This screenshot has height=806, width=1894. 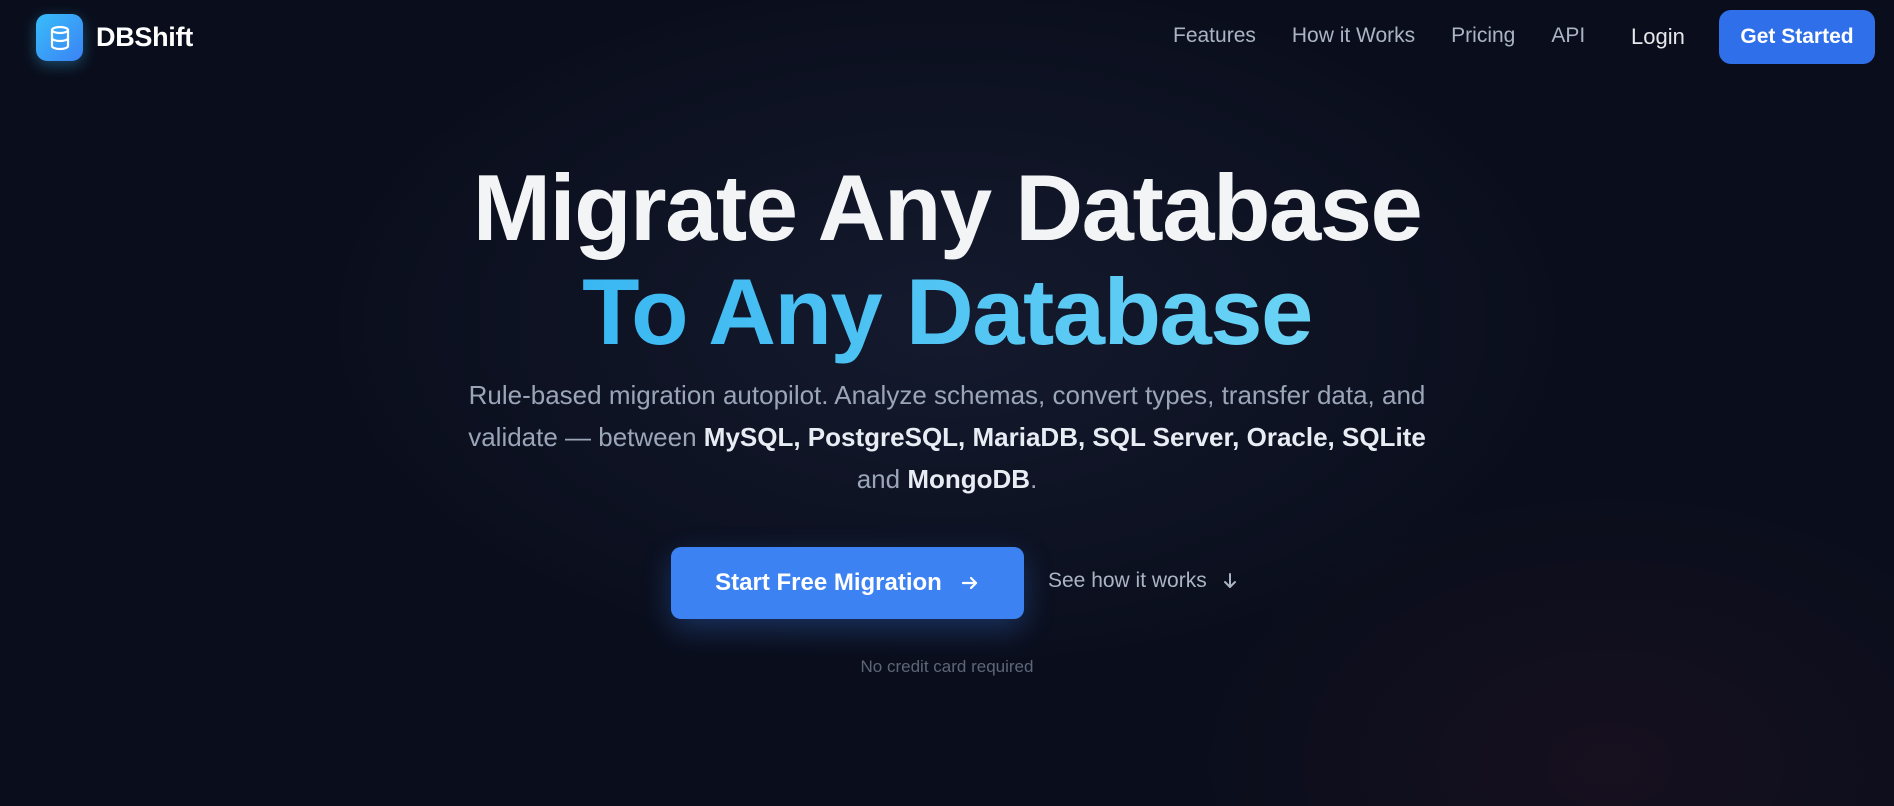 What do you see at coordinates (1230, 581) in the screenshot?
I see `arrow-down-icon` at bounding box center [1230, 581].